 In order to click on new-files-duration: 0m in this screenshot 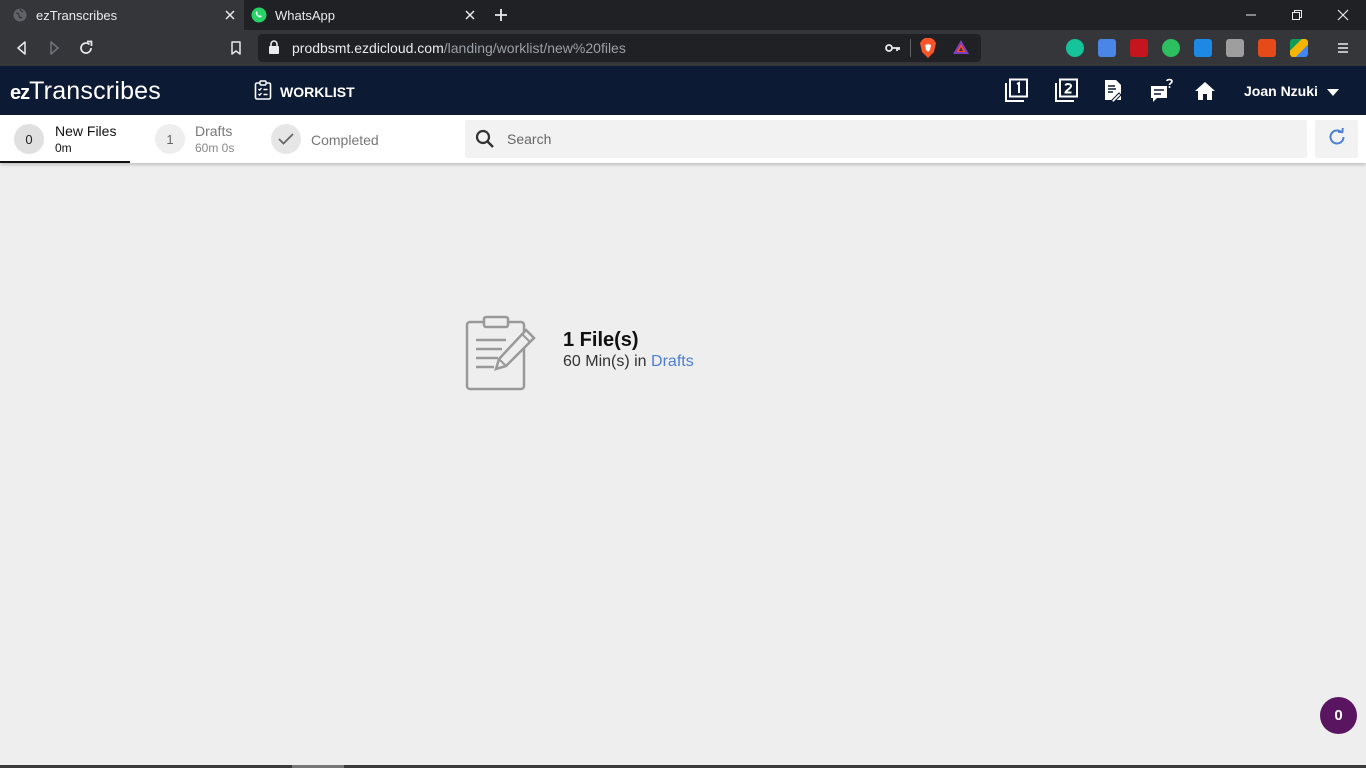, I will do `click(63, 148)`.